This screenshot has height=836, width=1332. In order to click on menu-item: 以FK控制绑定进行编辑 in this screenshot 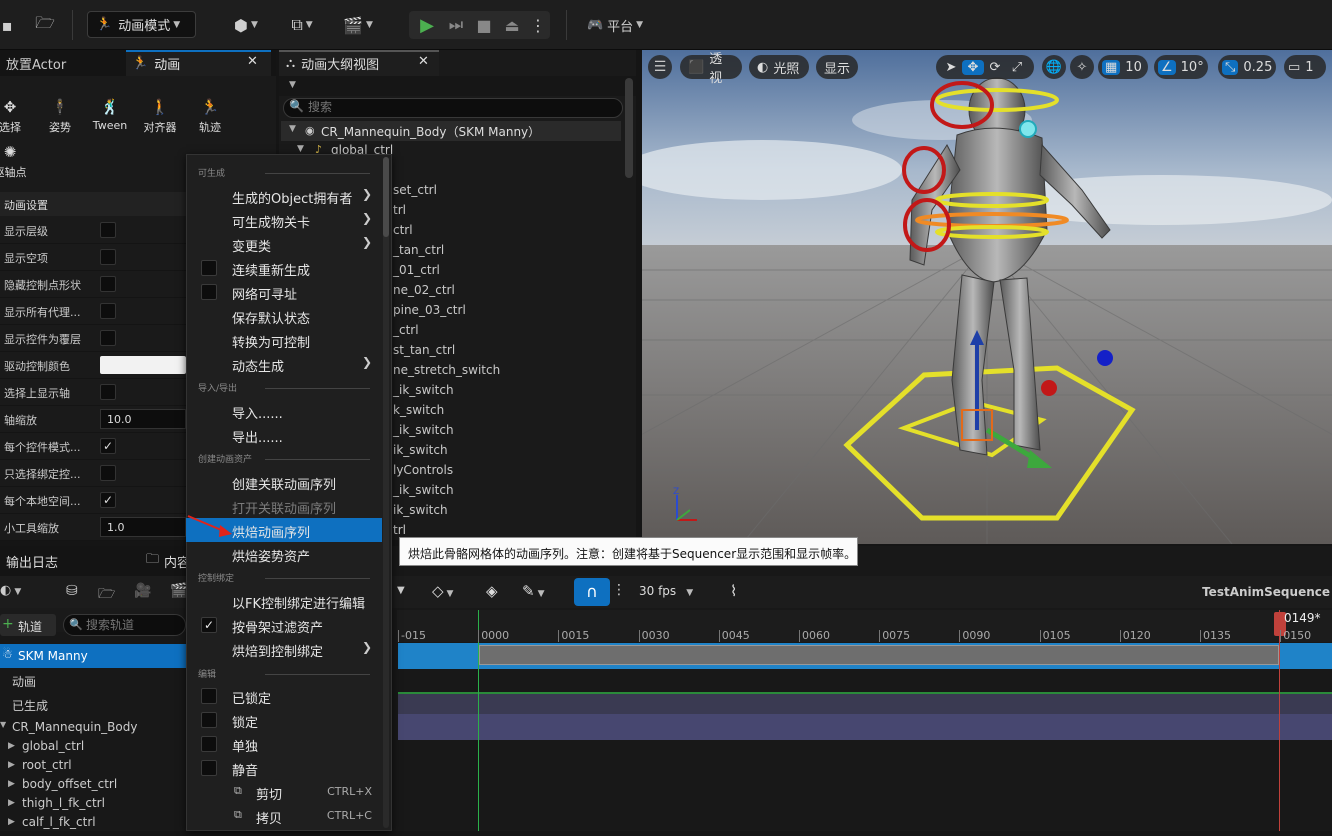, I will do `click(284, 601)`.